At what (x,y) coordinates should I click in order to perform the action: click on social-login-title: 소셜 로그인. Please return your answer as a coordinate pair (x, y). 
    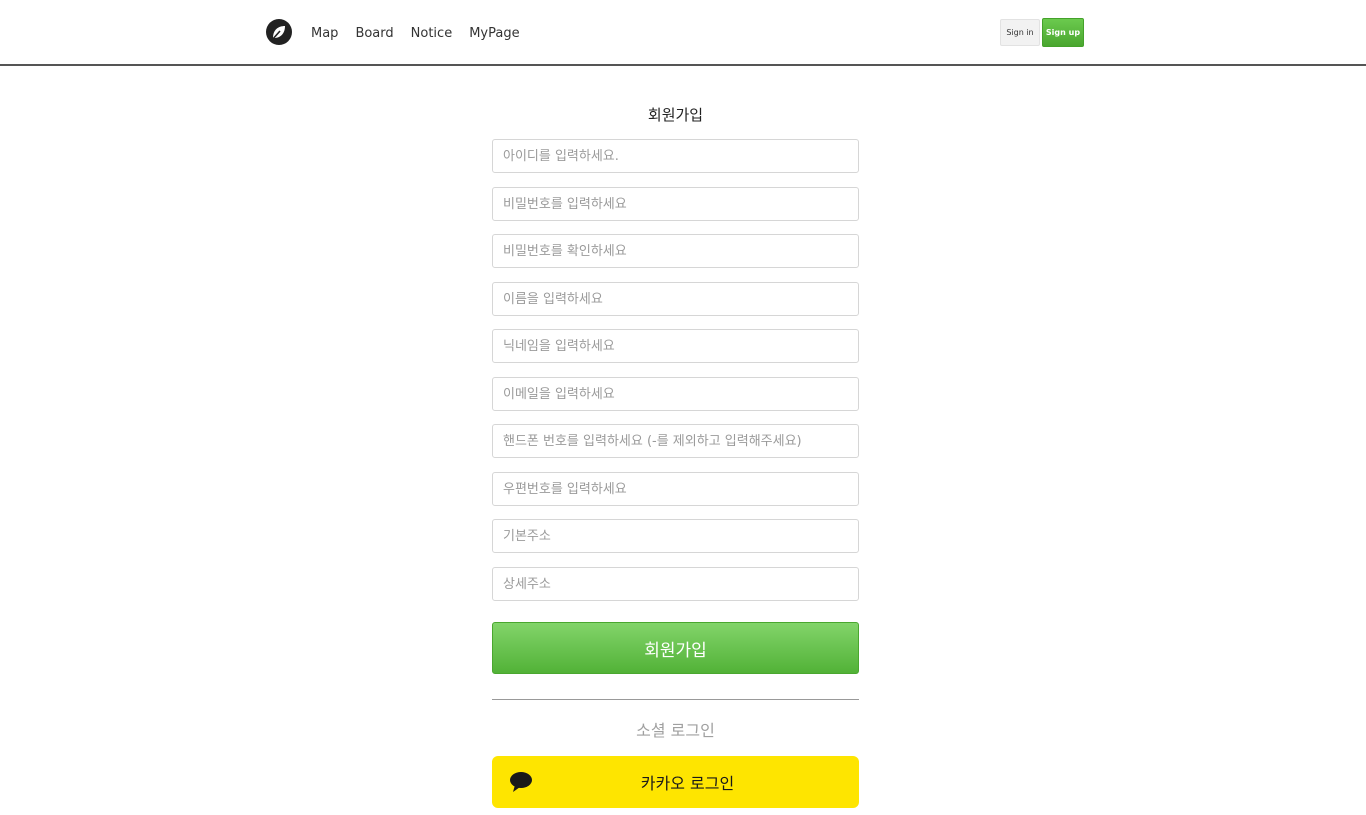
    Looking at the image, I should click on (675, 730).